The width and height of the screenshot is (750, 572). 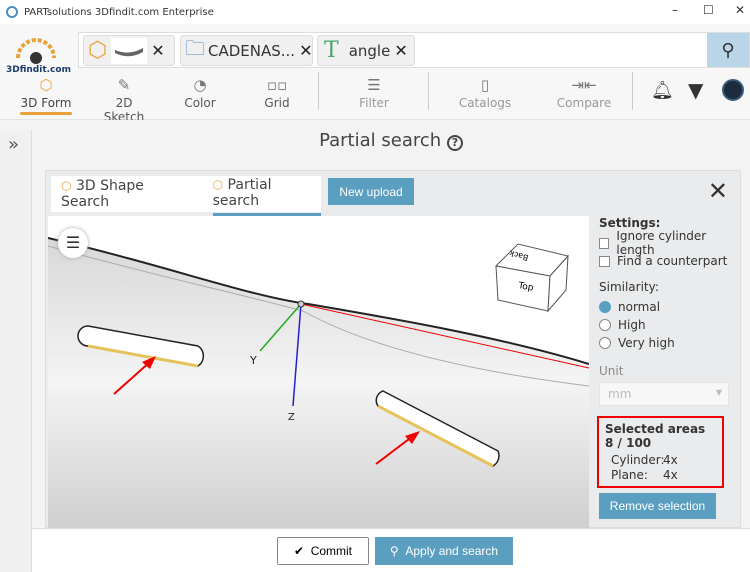 What do you see at coordinates (36, 51) in the screenshot?
I see `logo-gauge-icon` at bounding box center [36, 51].